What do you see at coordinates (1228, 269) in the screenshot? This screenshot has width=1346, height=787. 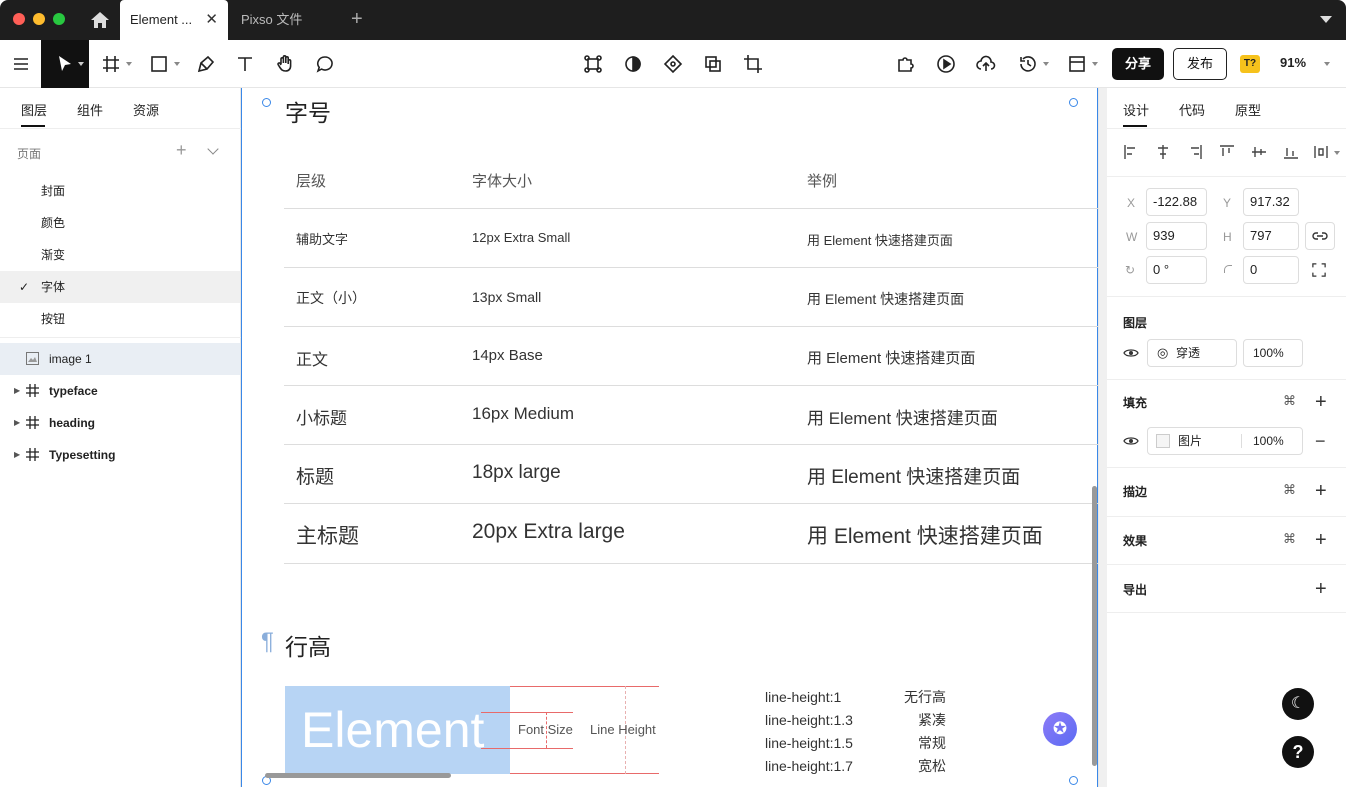 I see `corner-radius-icon` at bounding box center [1228, 269].